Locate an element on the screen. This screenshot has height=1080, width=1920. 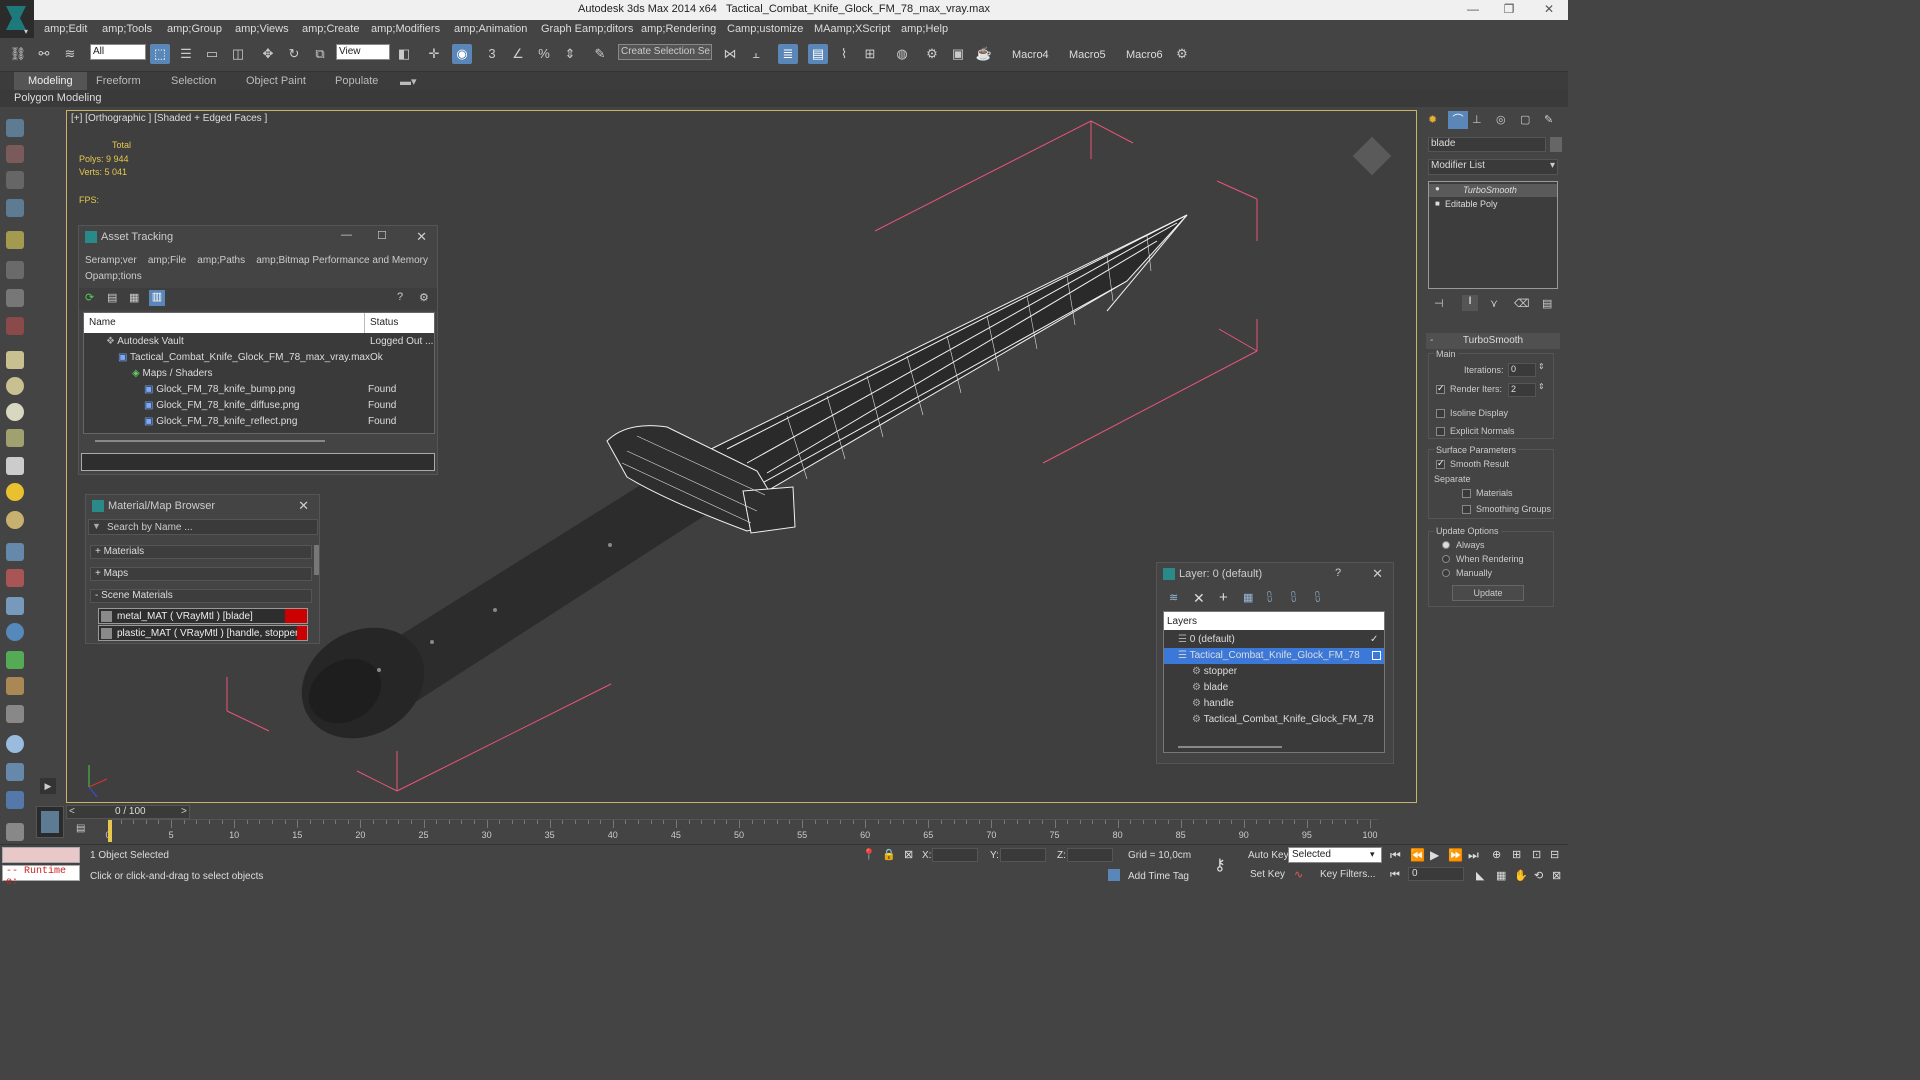
object-row-handle: ⚙ handle is located at coordinates (1288, 704).